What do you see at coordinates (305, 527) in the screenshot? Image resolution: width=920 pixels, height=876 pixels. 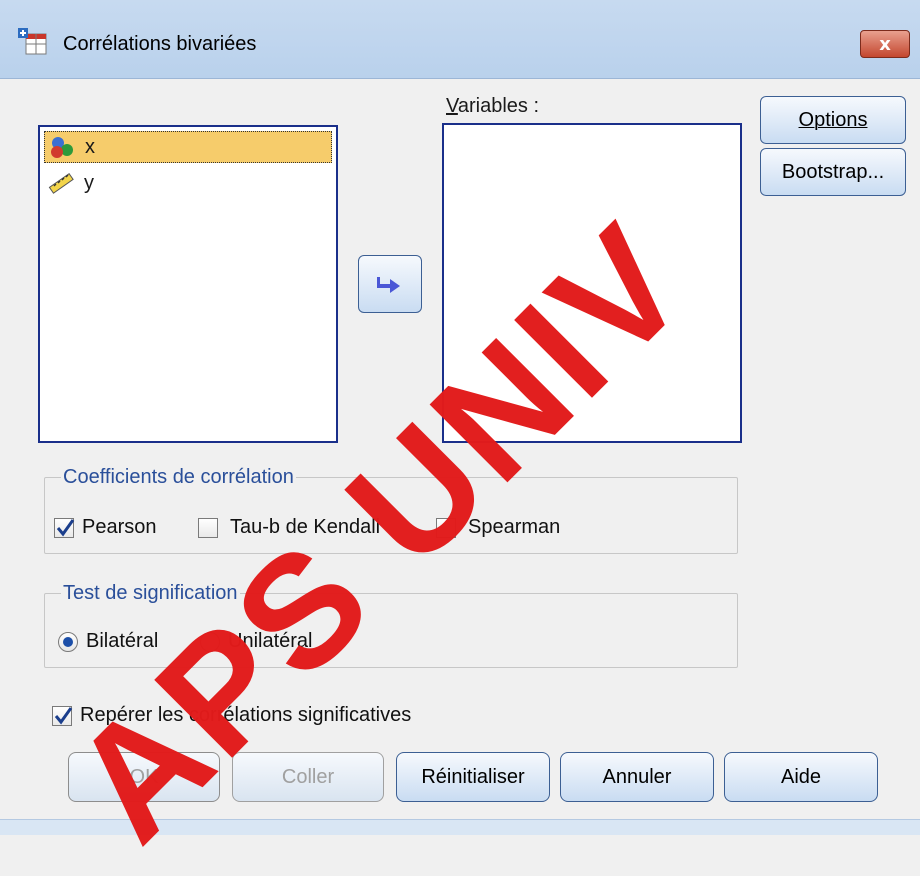 I see `kendall-label: Tau-b de Kendall` at bounding box center [305, 527].